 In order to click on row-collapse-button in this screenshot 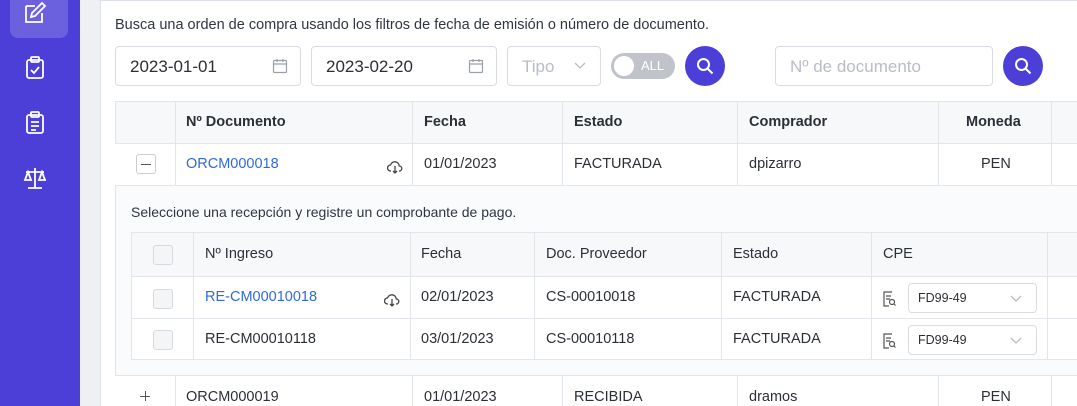, I will do `click(146, 164)`.